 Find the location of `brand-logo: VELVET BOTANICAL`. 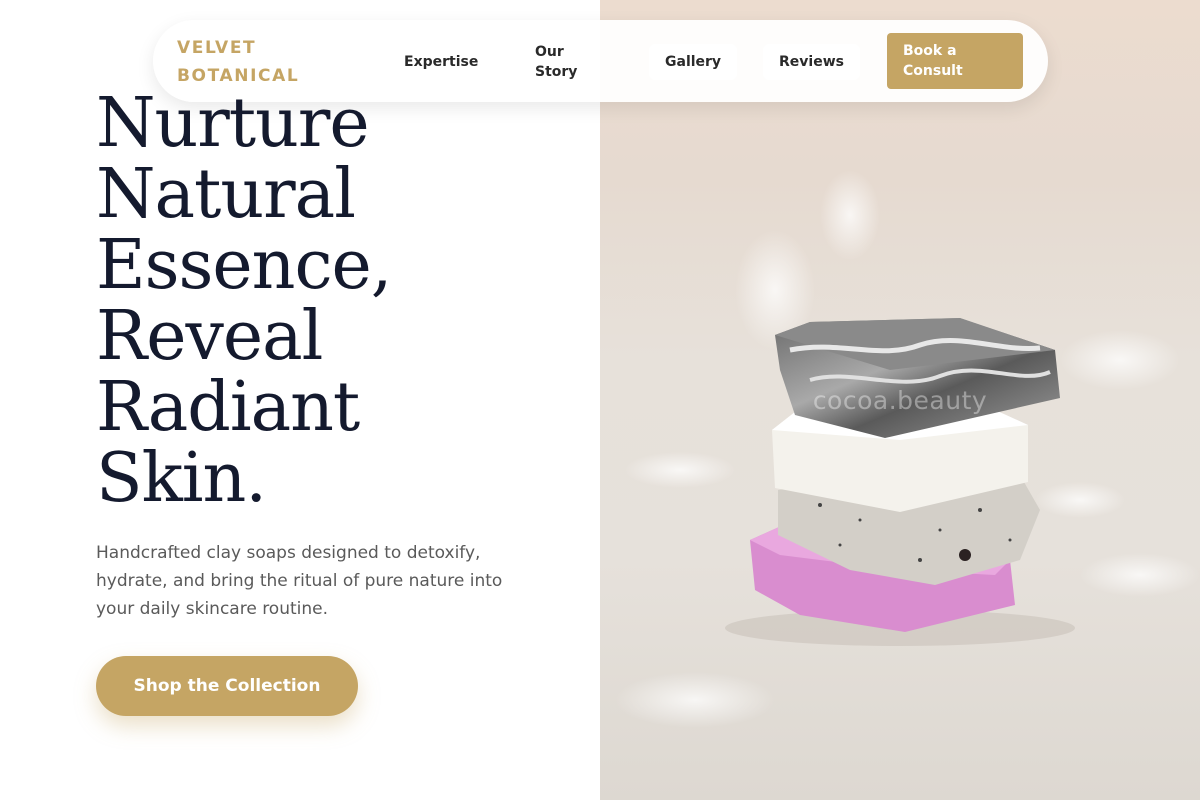

brand-logo: VELVET BOTANICAL is located at coordinates (257, 62).